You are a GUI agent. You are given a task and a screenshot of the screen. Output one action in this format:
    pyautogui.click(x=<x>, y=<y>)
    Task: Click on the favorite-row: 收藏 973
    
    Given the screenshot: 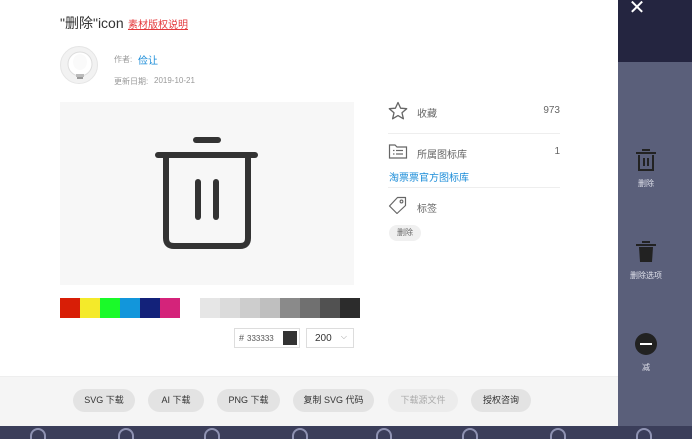 What is the action you would take?
    pyautogui.click(x=474, y=111)
    